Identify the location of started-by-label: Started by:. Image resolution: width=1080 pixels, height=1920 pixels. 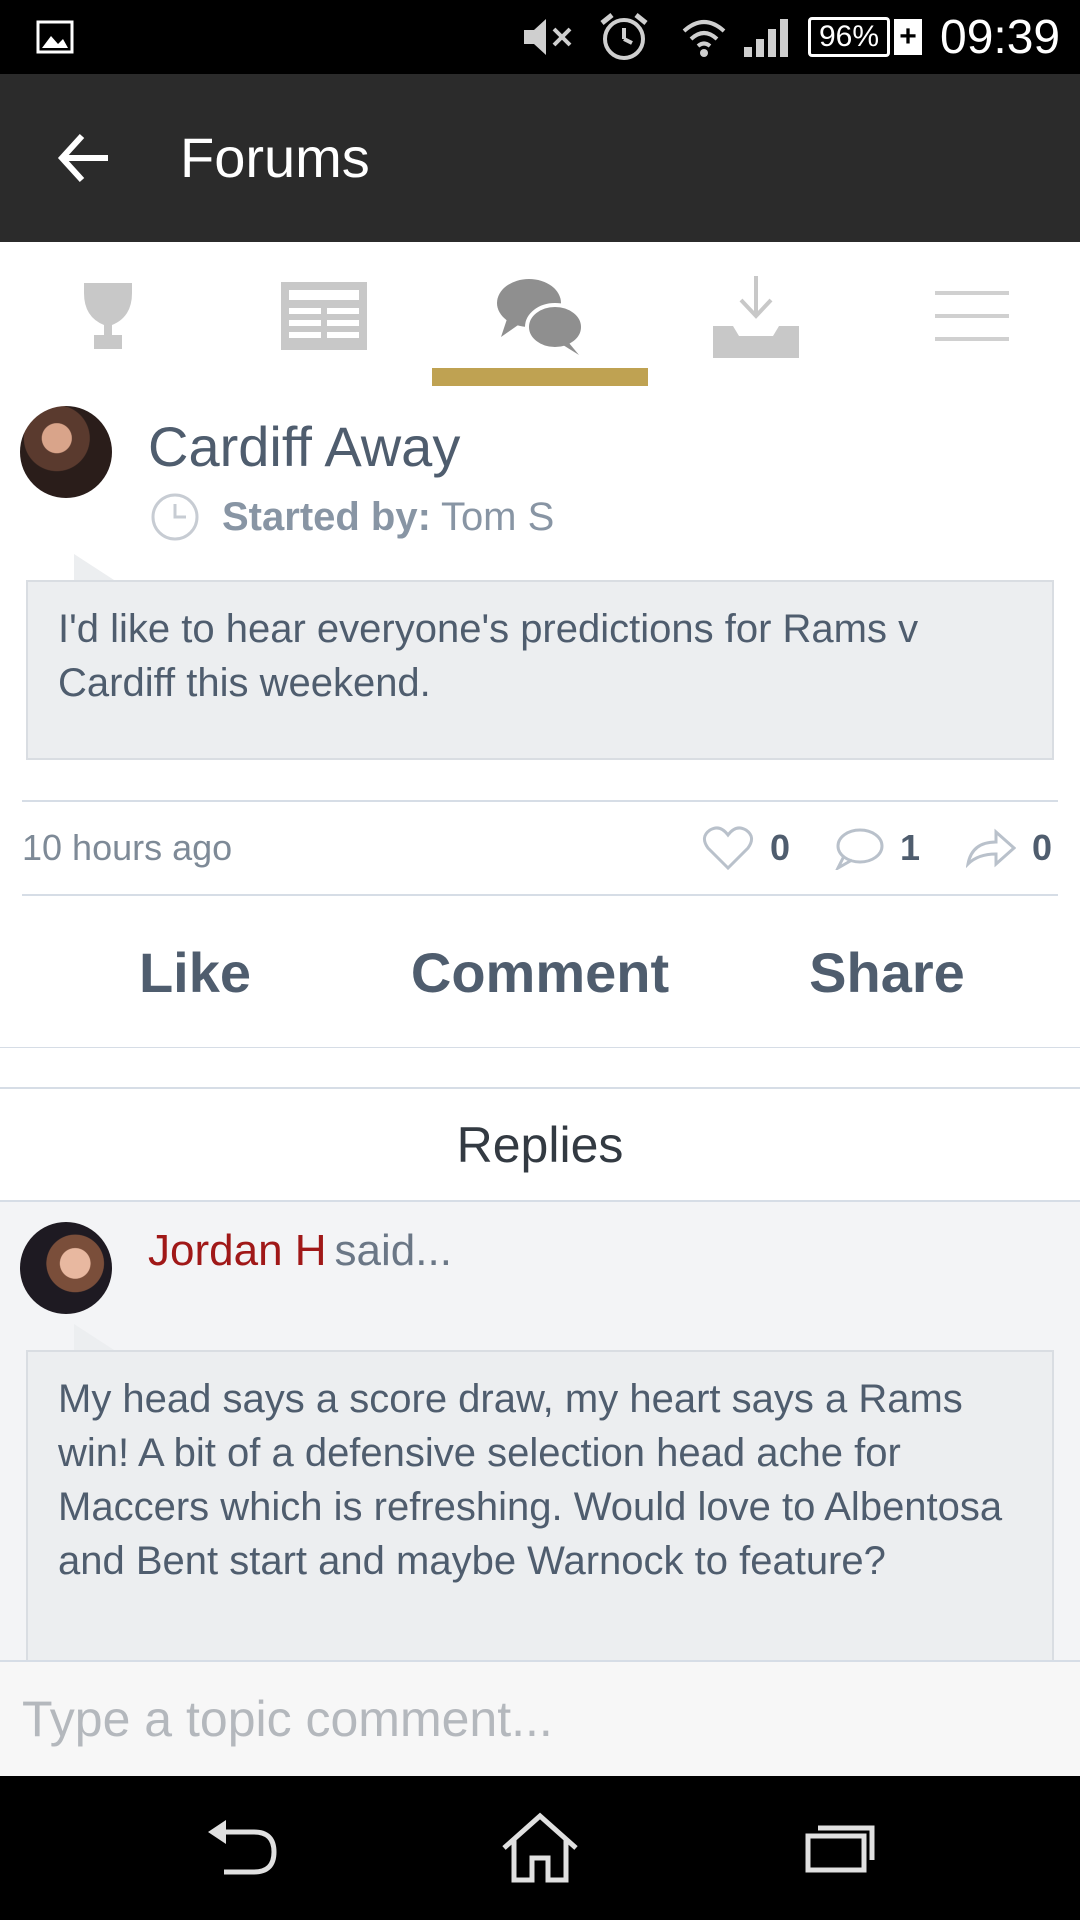
(326, 516).